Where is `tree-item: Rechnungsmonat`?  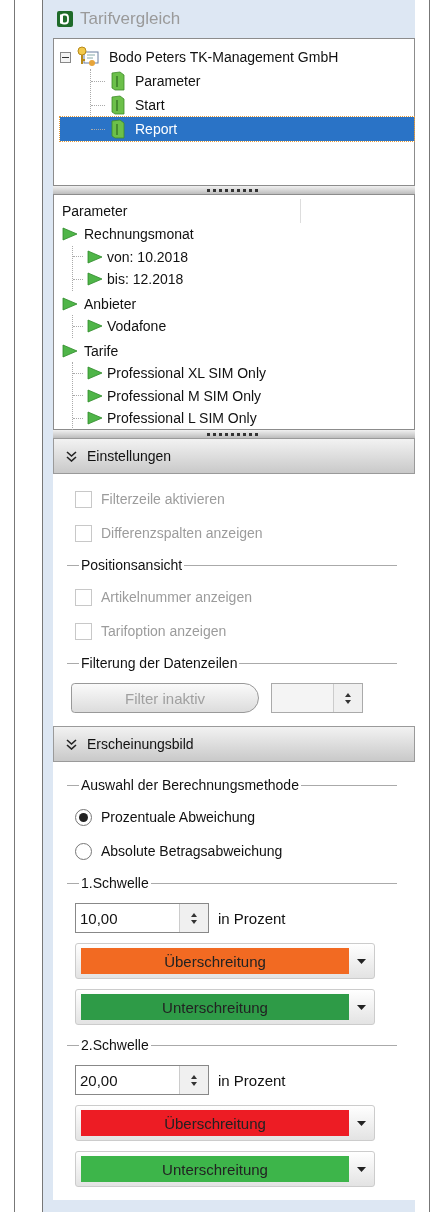 tree-item: Rechnungsmonat is located at coordinates (139, 234).